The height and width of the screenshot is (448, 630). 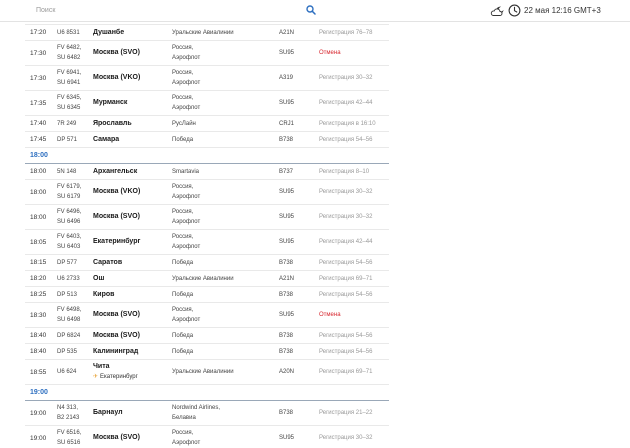 I want to click on destination: Архангельск, so click(x=132, y=172).